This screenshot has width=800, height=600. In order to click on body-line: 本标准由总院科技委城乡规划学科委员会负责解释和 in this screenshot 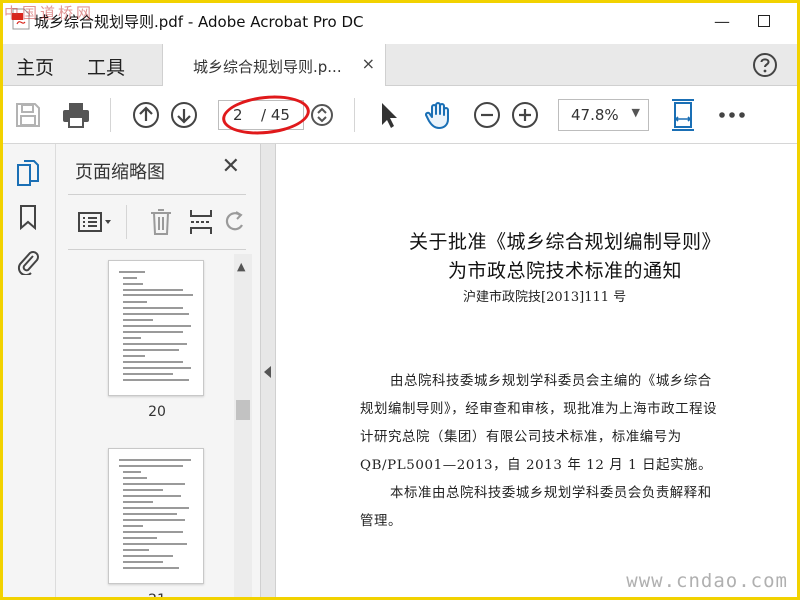, I will do `click(551, 493)`.